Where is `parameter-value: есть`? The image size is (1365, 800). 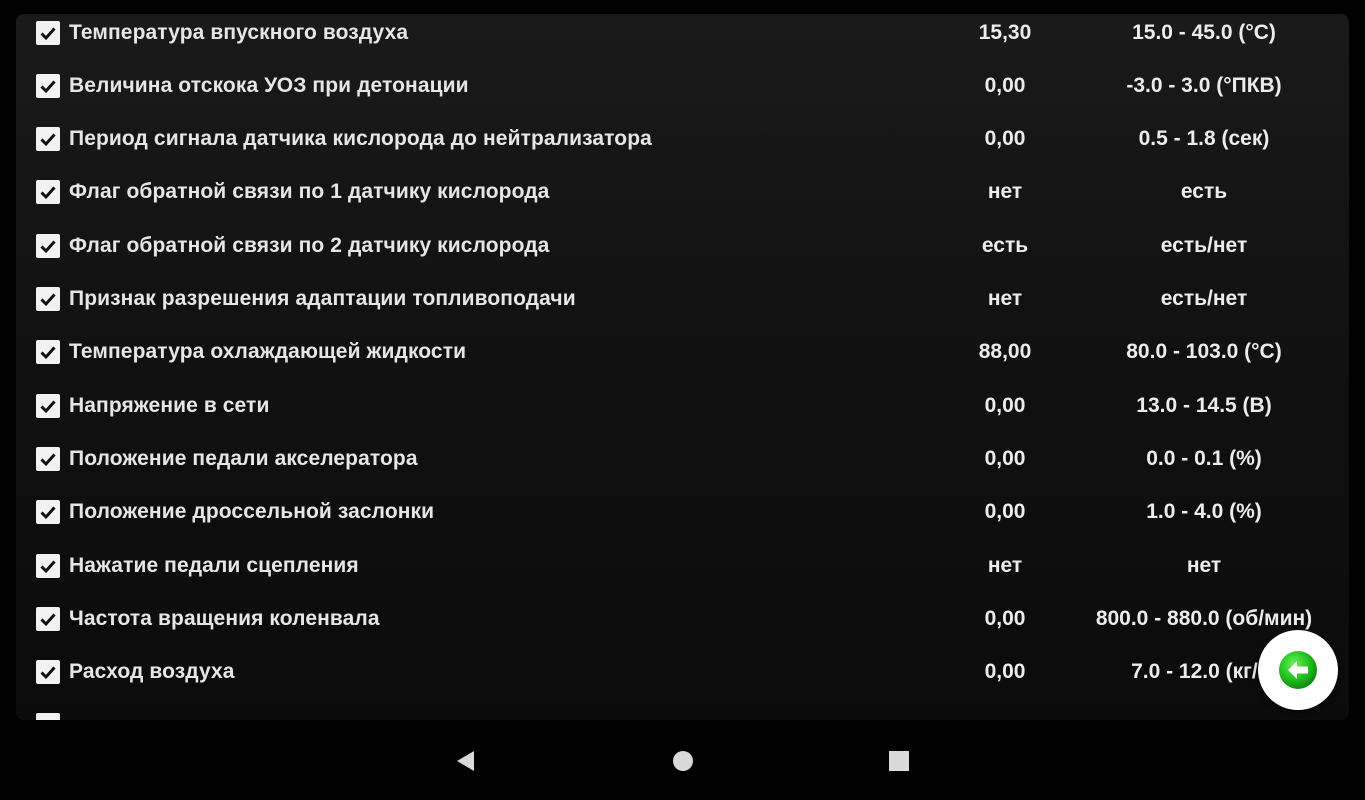
parameter-value: есть is located at coordinates (1005, 245).